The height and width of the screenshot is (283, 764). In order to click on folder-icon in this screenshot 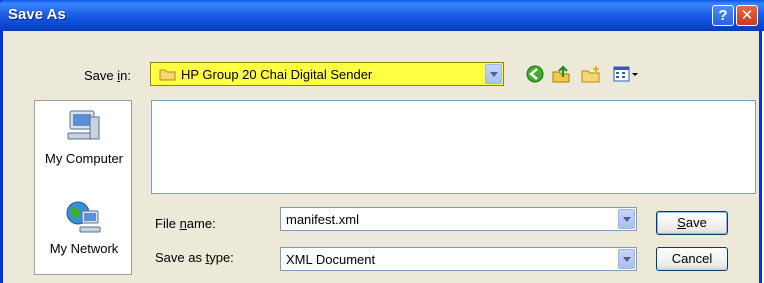, I will do `click(167, 75)`.